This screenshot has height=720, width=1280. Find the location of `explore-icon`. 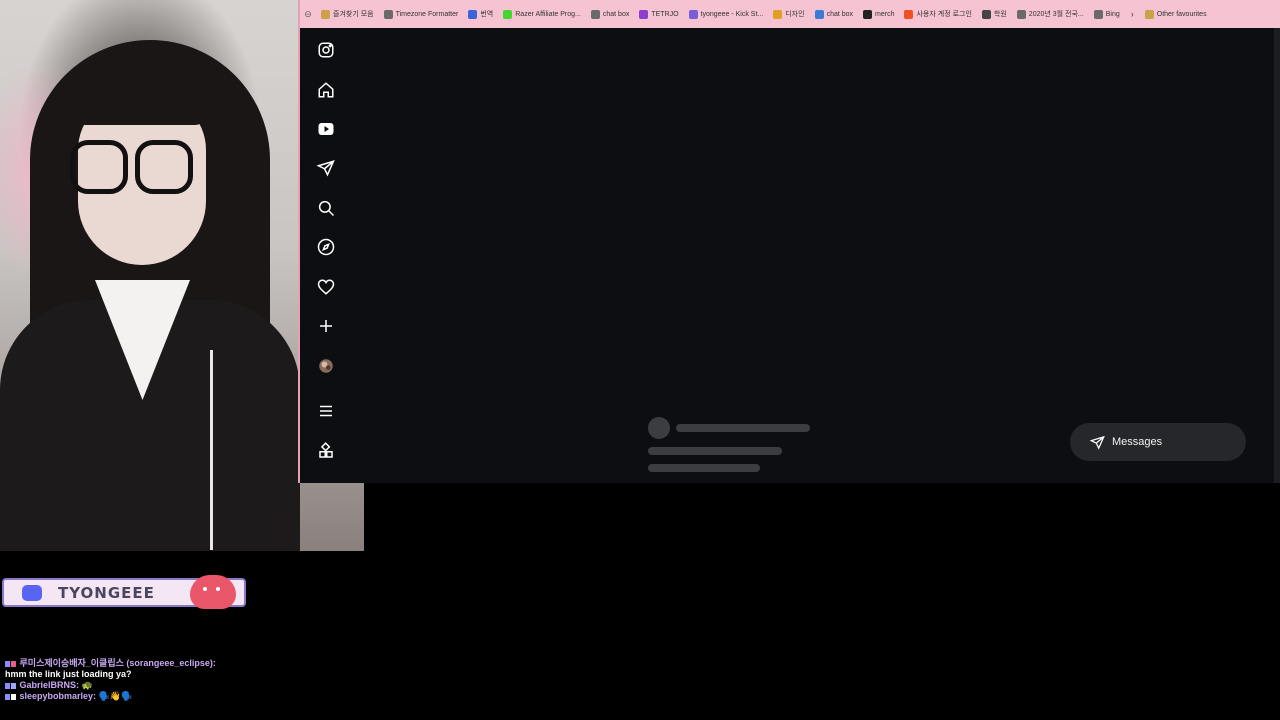

explore-icon is located at coordinates (326, 247).